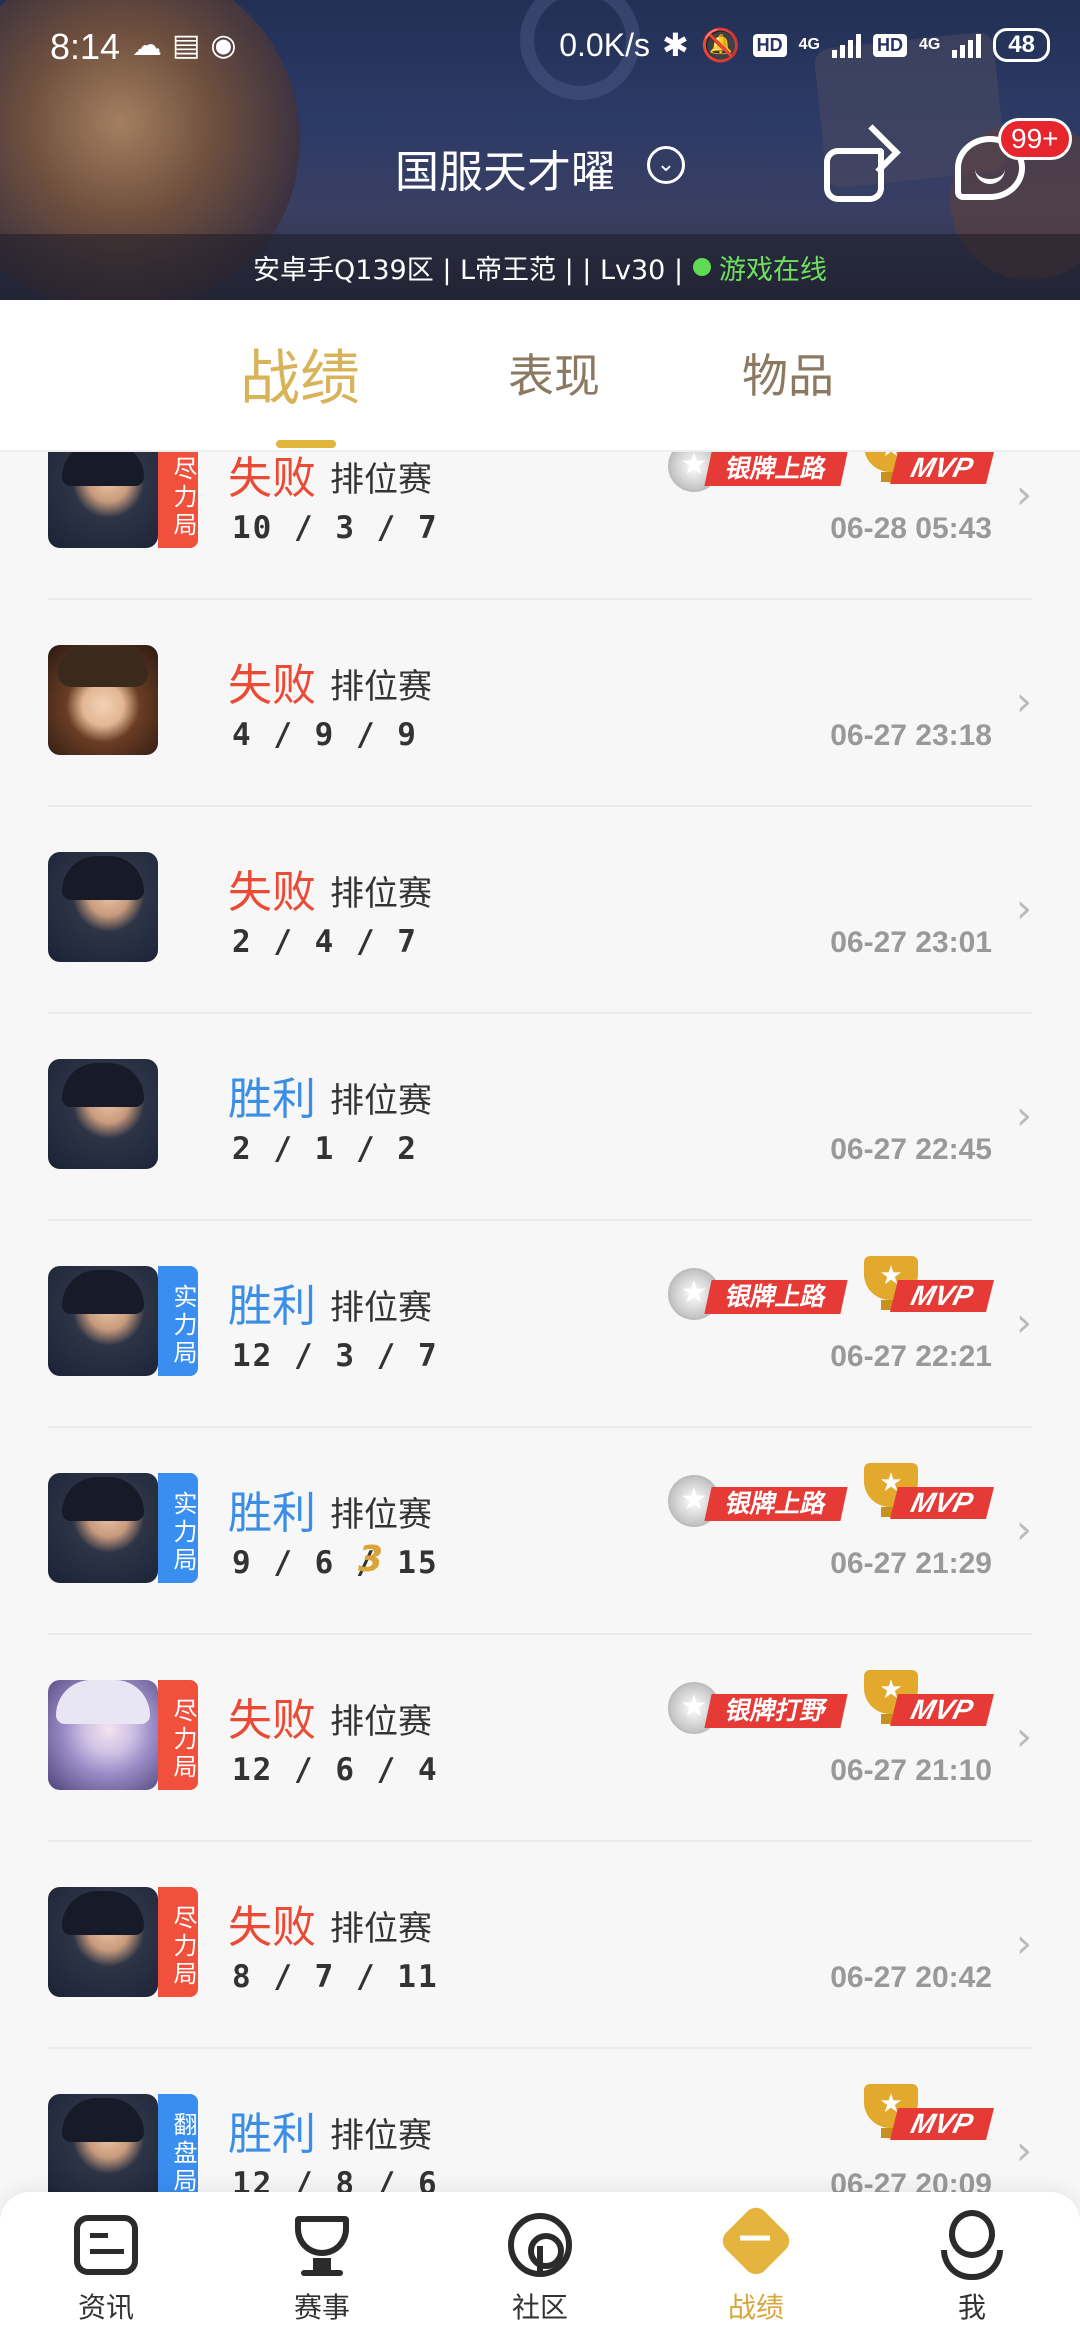  I want to click on nav-news: 资讯, so click(106, 2268).